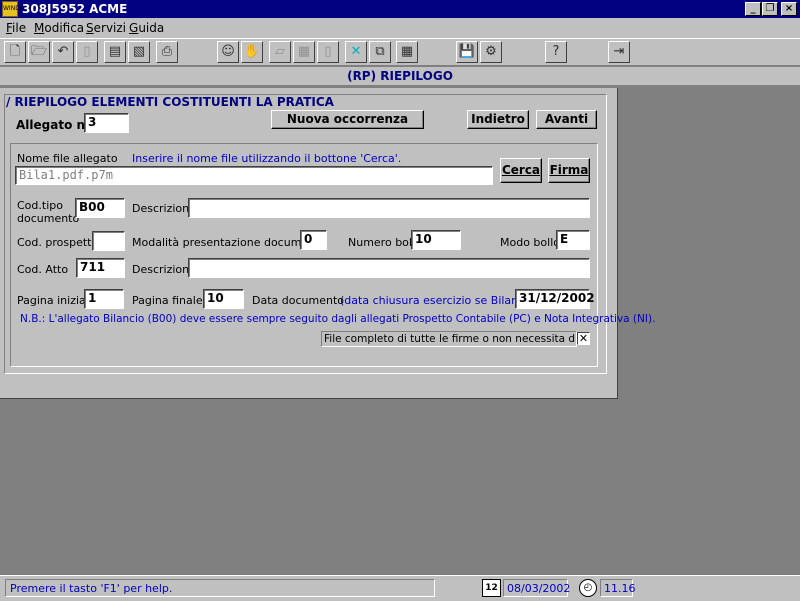  Describe the element at coordinates (400, 9) in the screenshot. I see `title-bar: WINDOWS 308J5952 ACME _ ❐ ×` at that location.